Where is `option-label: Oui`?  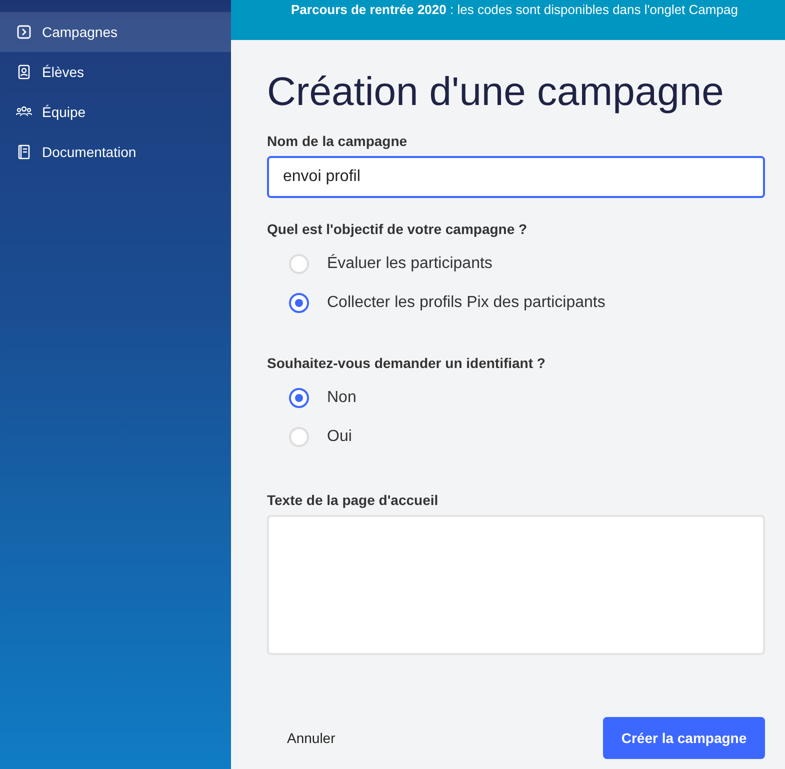 option-label: Oui is located at coordinates (339, 437).